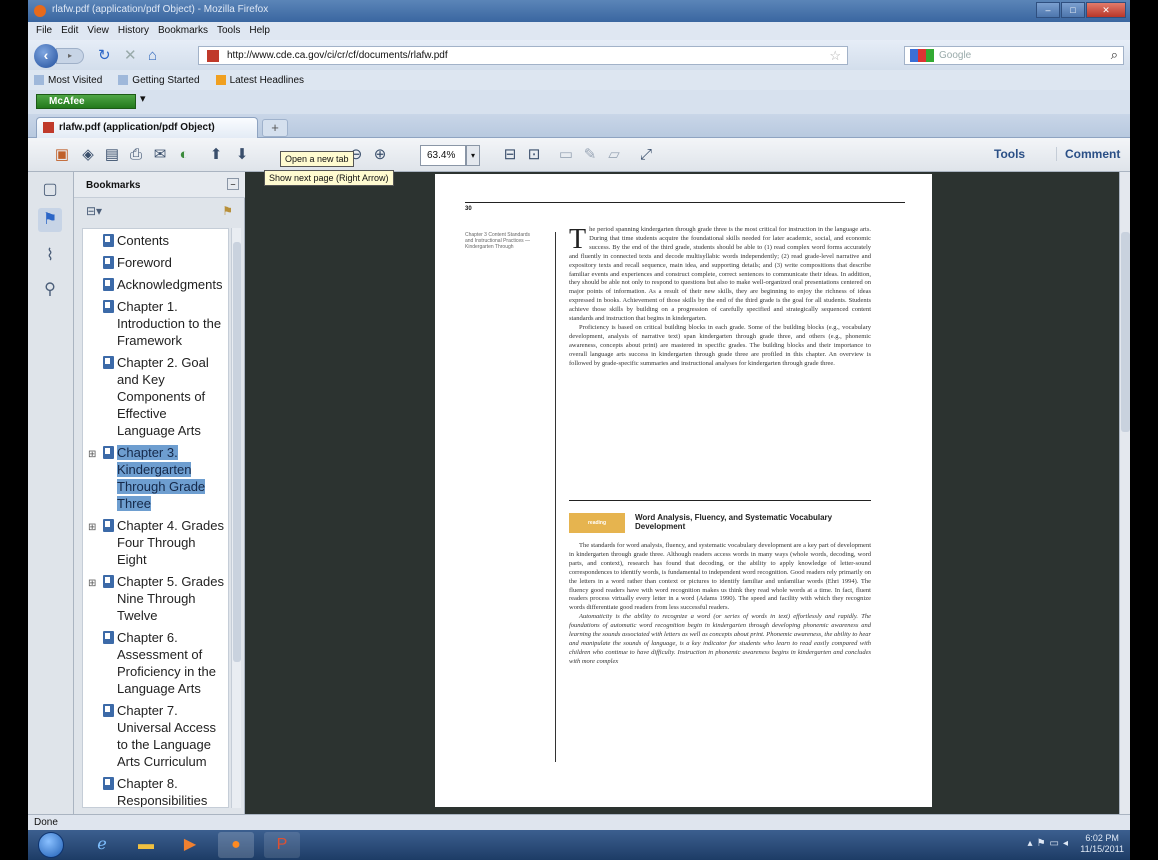  Describe the element at coordinates (112, 155) in the screenshot. I see `save-copy-icon: ▤` at that location.